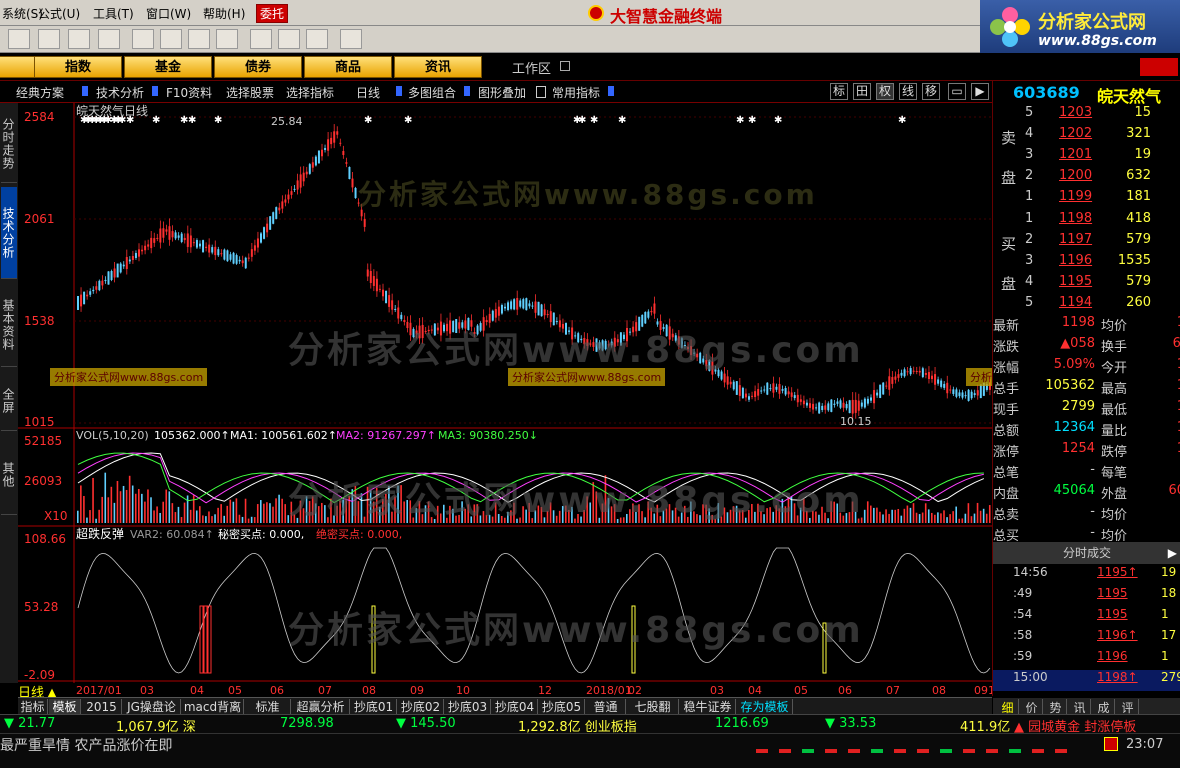  Describe the element at coordinates (432, 92) in the screenshot. I see `subbar-multi-chart: 多图组合` at that location.